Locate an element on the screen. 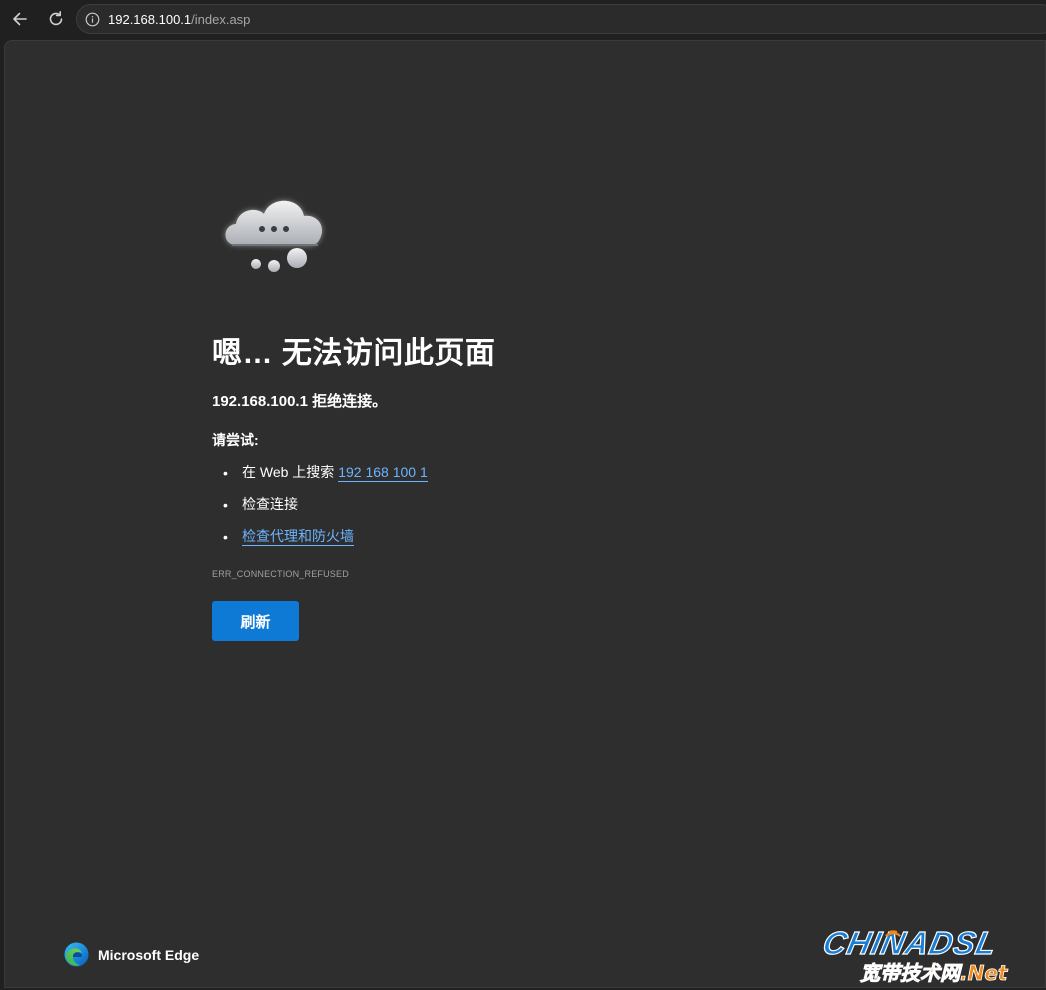  back-arrow-icon is located at coordinates (20, 19).